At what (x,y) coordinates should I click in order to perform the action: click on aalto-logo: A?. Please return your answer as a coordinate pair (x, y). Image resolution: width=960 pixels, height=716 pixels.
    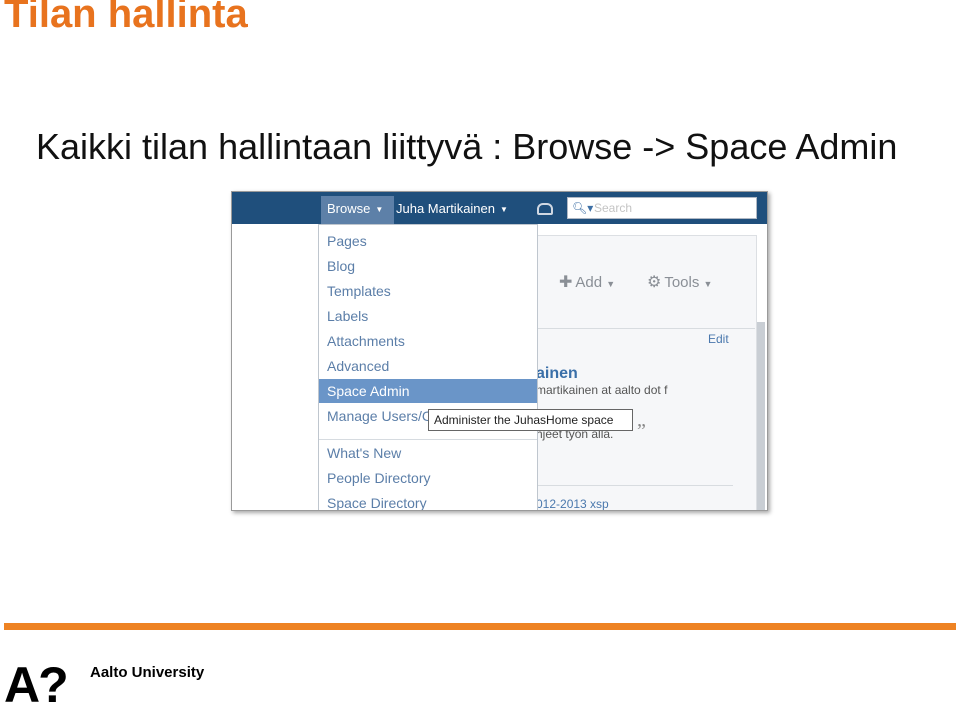
    Looking at the image, I should click on (36, 685).